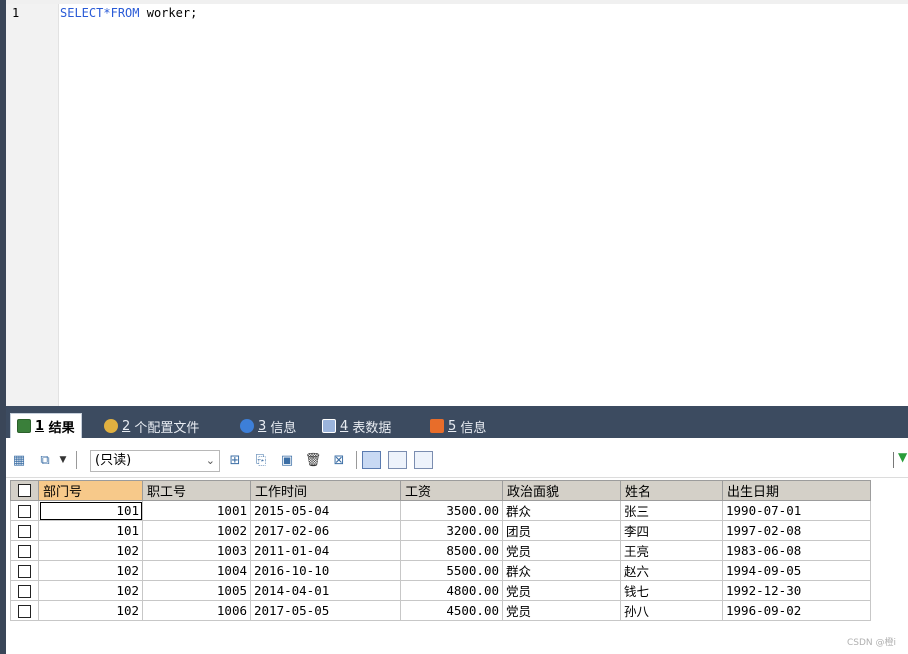 The width and height of the screenshot is (908, 654). What do you see at coordinates (423, 460) in the screenshot?
I see `text-view-icon` at bounding box center [423, 460].